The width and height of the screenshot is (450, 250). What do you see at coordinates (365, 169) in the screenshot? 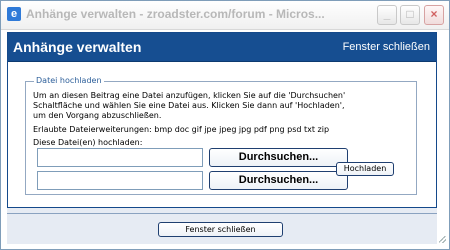
I see `upload-button: Hochladen` at bounding box center [365, 169].